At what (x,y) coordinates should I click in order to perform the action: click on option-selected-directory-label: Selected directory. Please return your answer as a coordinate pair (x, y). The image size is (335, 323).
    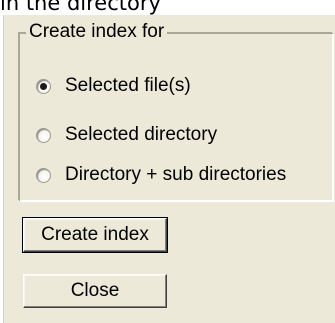
    Looking at the image, I should click on (141, 134).